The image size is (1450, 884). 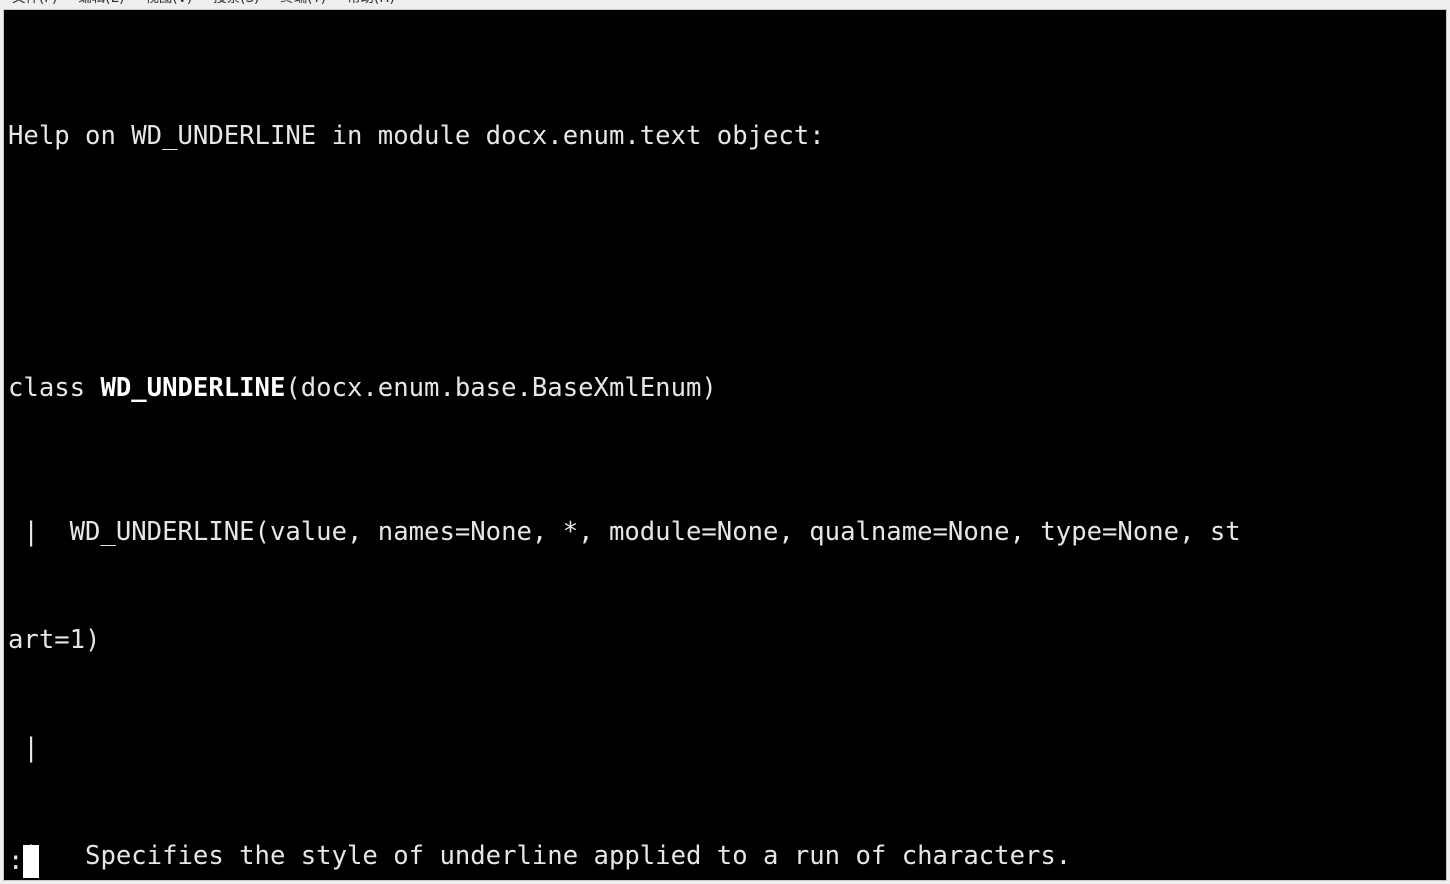 What do you see at coordinates (23, 748) in the screenshot?
I see `terminal-line-gutter-1: |` at bounding box center [23, 748].